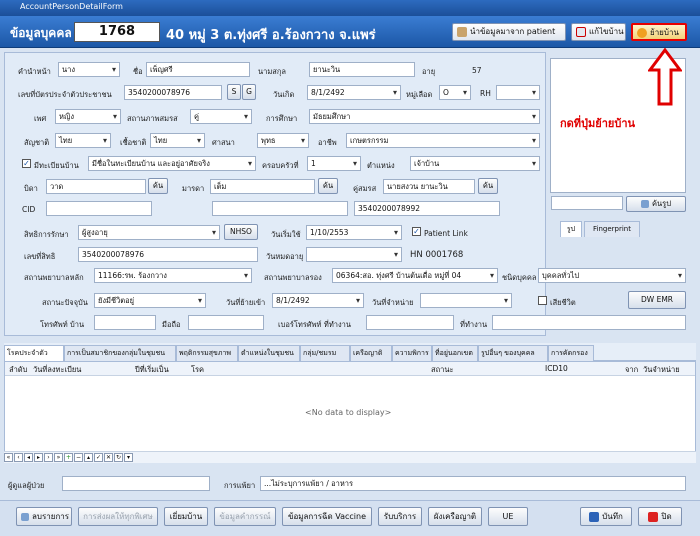 The width and height of the screenshot is (700, 536). What do you see at coordinates (371, 353) in the screenshot?
I see `tab-relatives: เครือญาติ` at bounding box center [371, 353].